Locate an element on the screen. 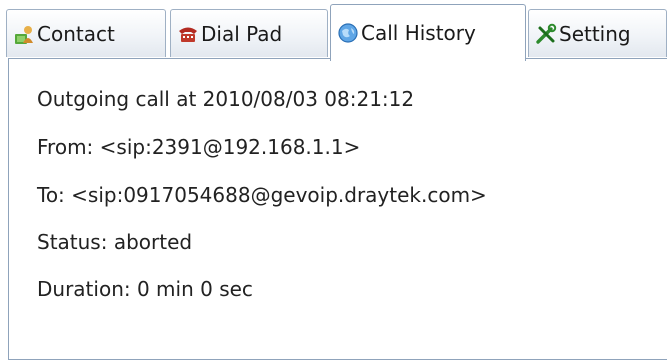 The width and height of the screenshot is (667, 360). tab-contact: Contact is located at coordinates (86, 33).